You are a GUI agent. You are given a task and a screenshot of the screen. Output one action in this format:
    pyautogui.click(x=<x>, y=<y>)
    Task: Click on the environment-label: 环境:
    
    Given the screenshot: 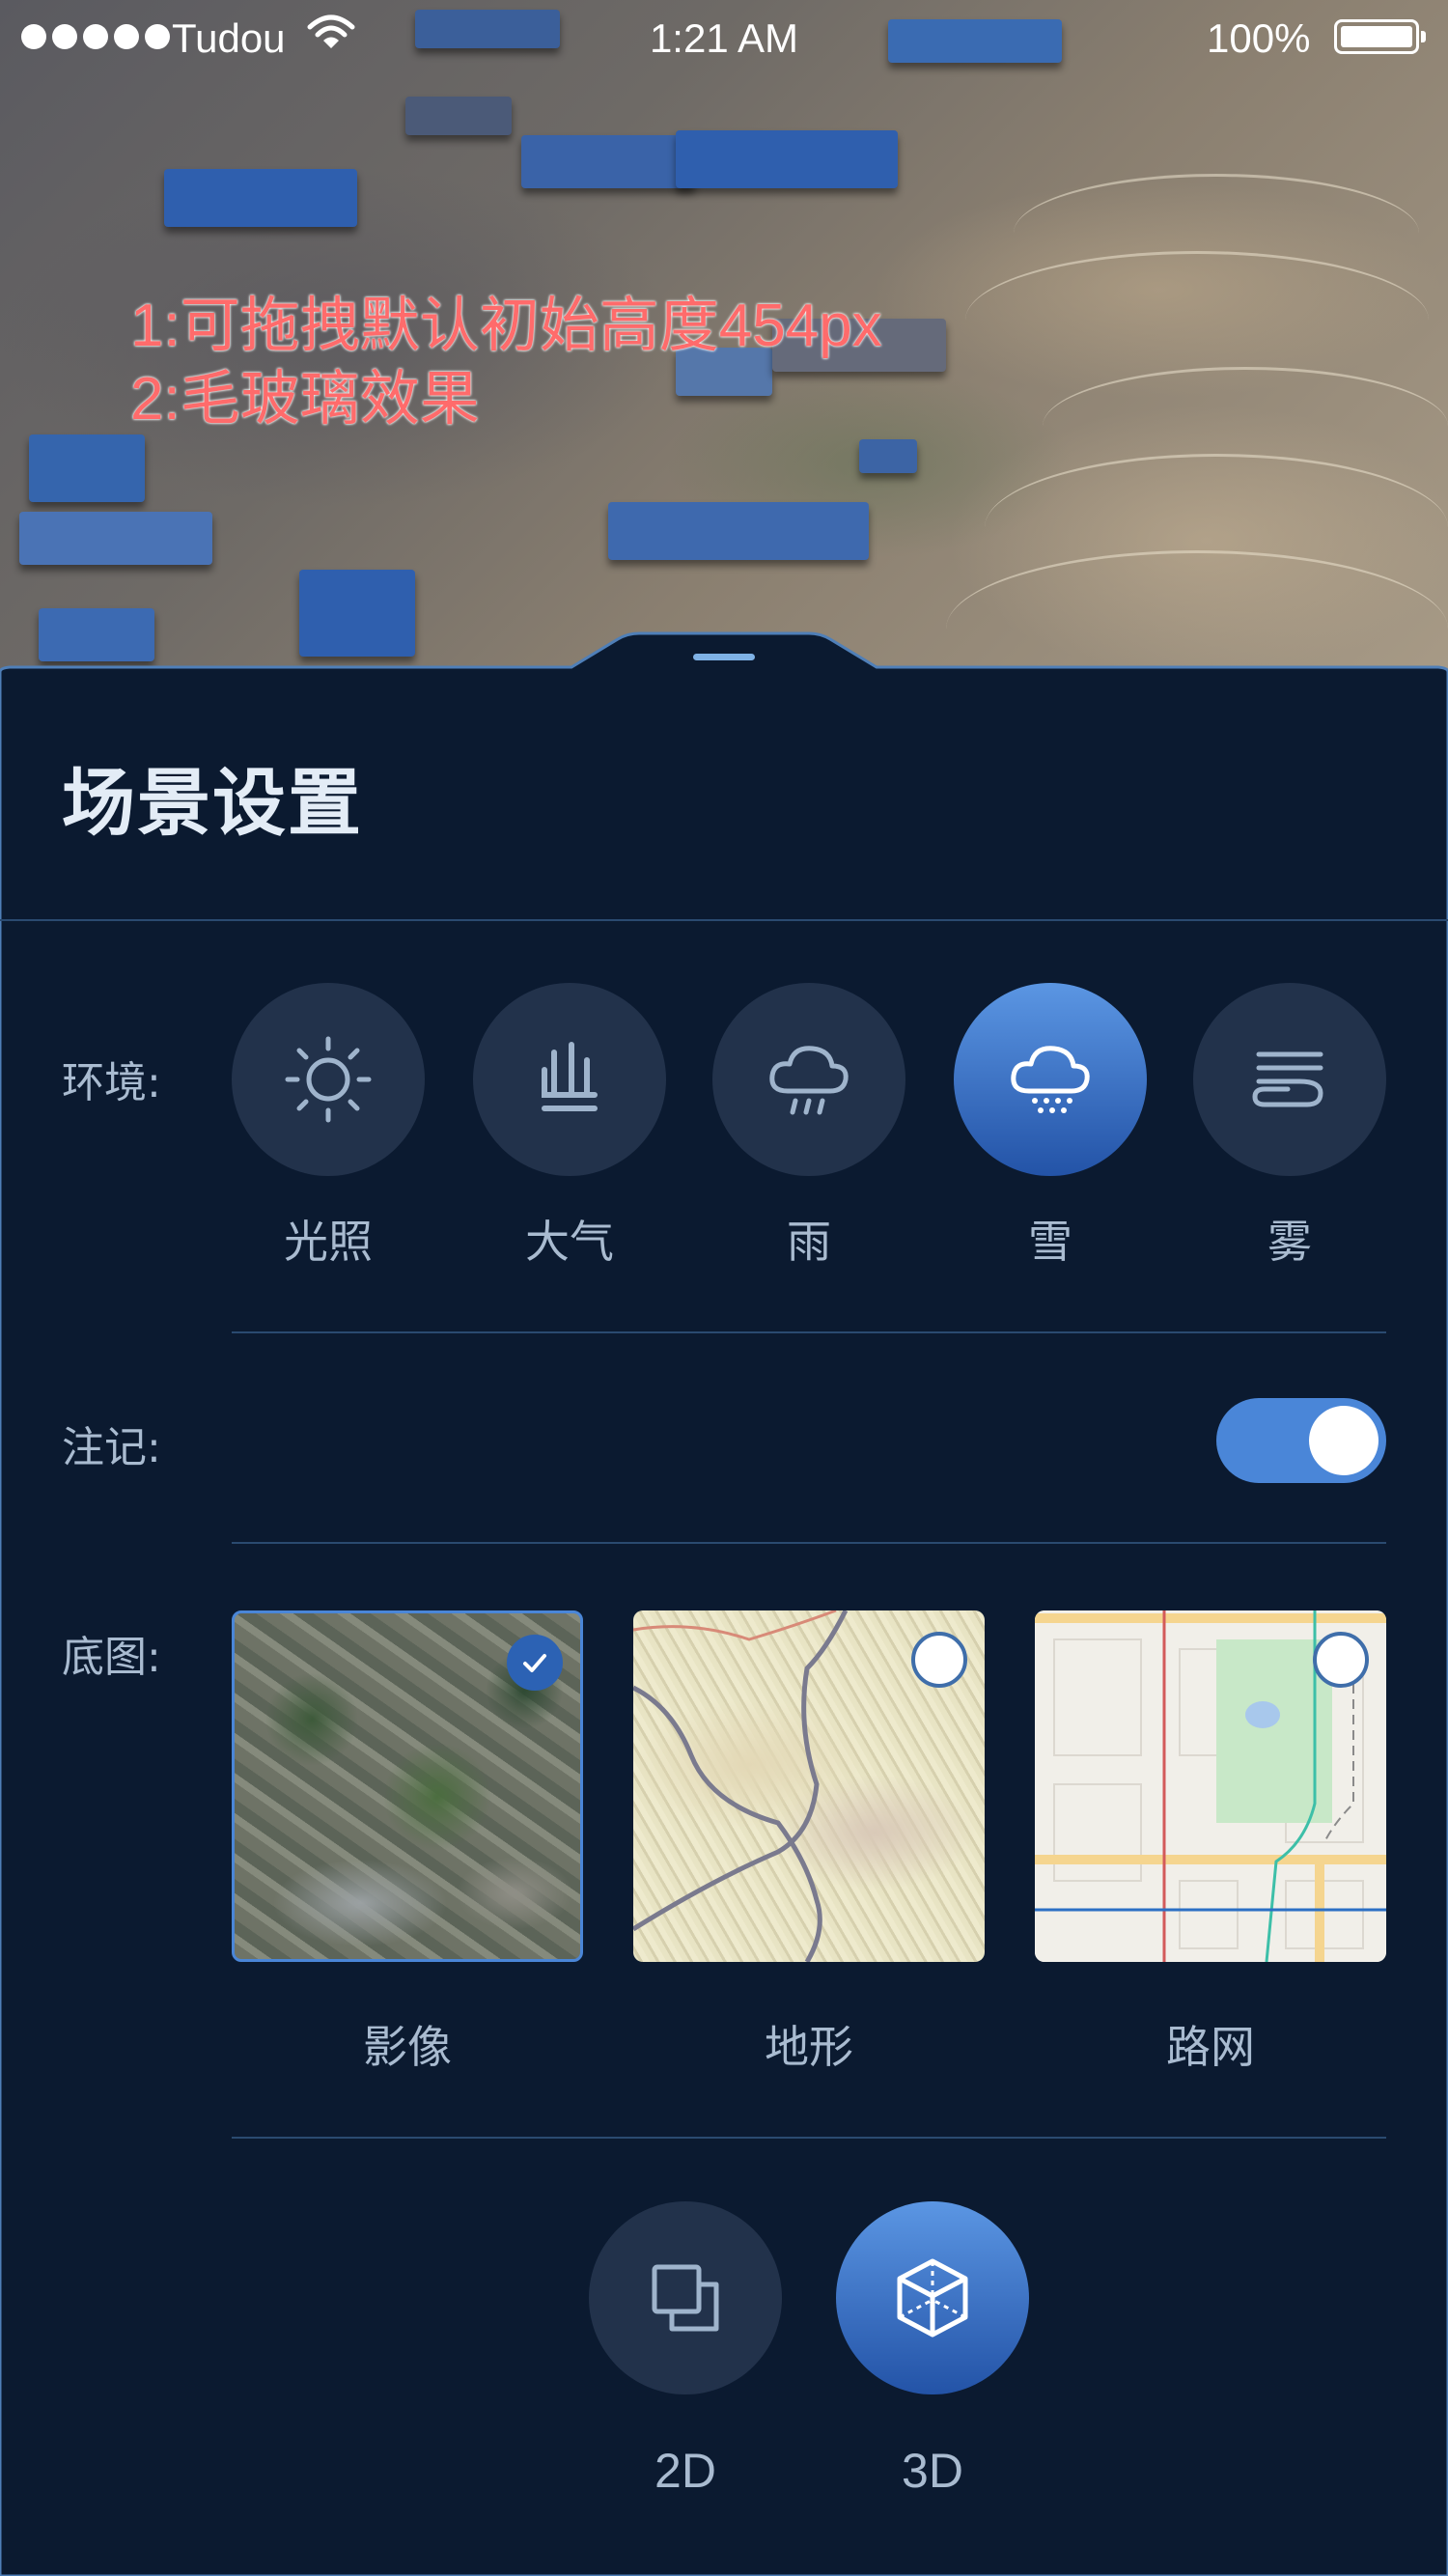 What is the action you would take?
    pyautogui.click(x=112, y=1083)
    